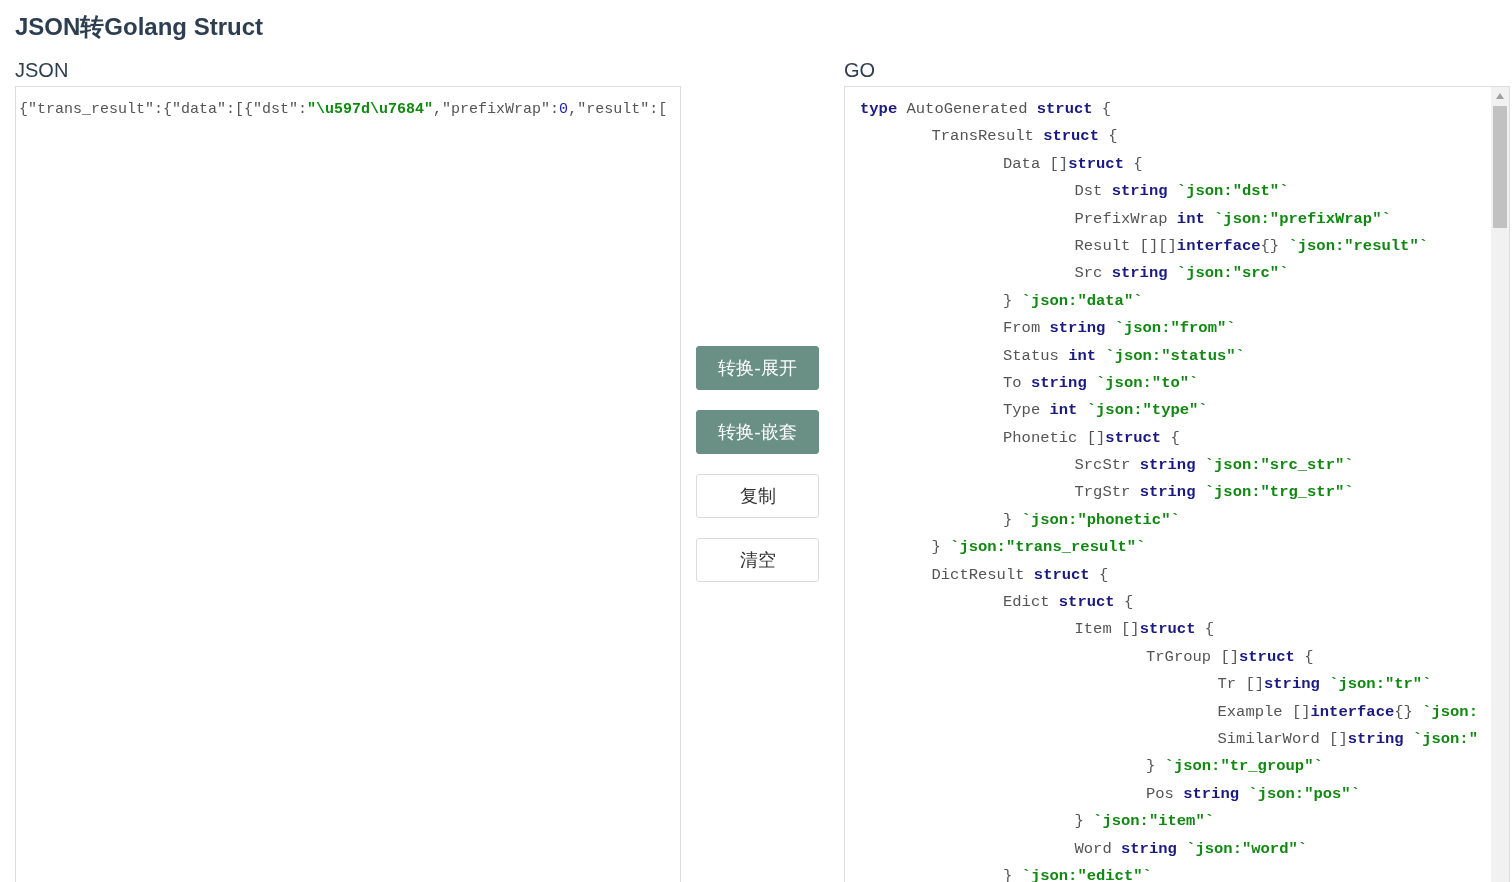 The width and height of the screenshot is (1512, 882). Describe the element at coordinates (1347, 712) in the screenshot. I see `code-line: Example []interface{} `json:` at that location.